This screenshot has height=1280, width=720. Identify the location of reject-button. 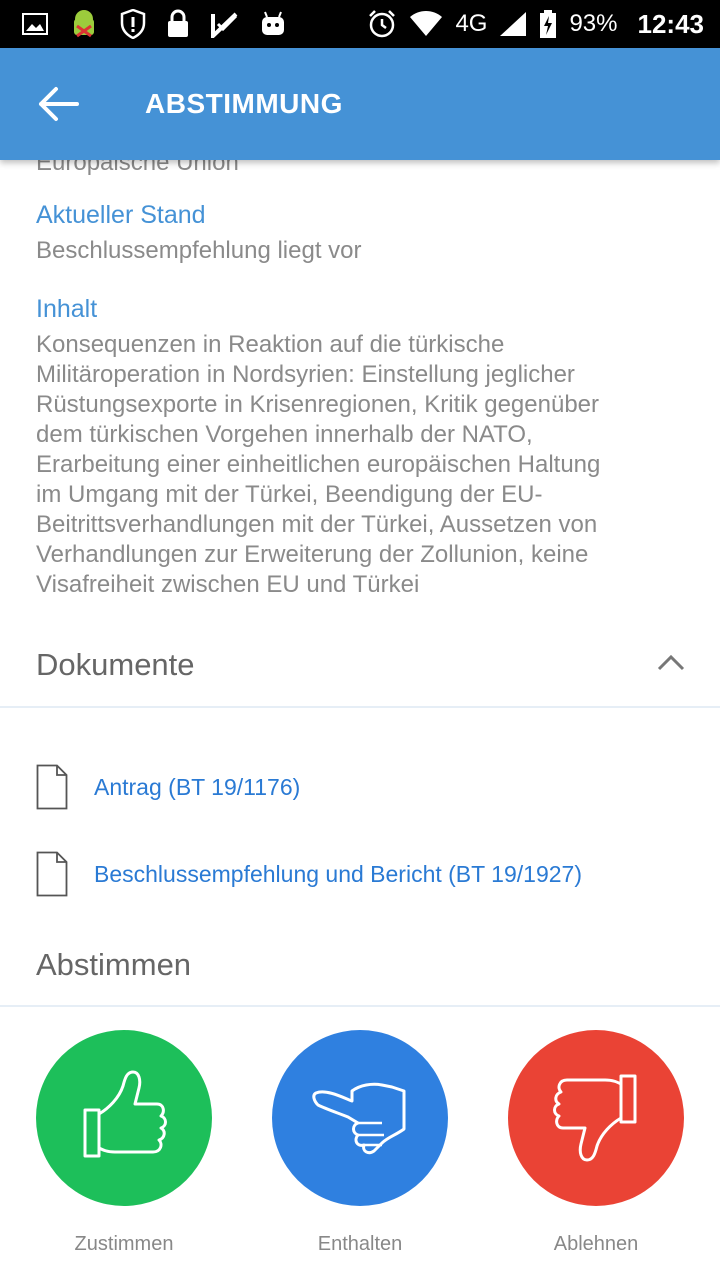
(596, 1118).